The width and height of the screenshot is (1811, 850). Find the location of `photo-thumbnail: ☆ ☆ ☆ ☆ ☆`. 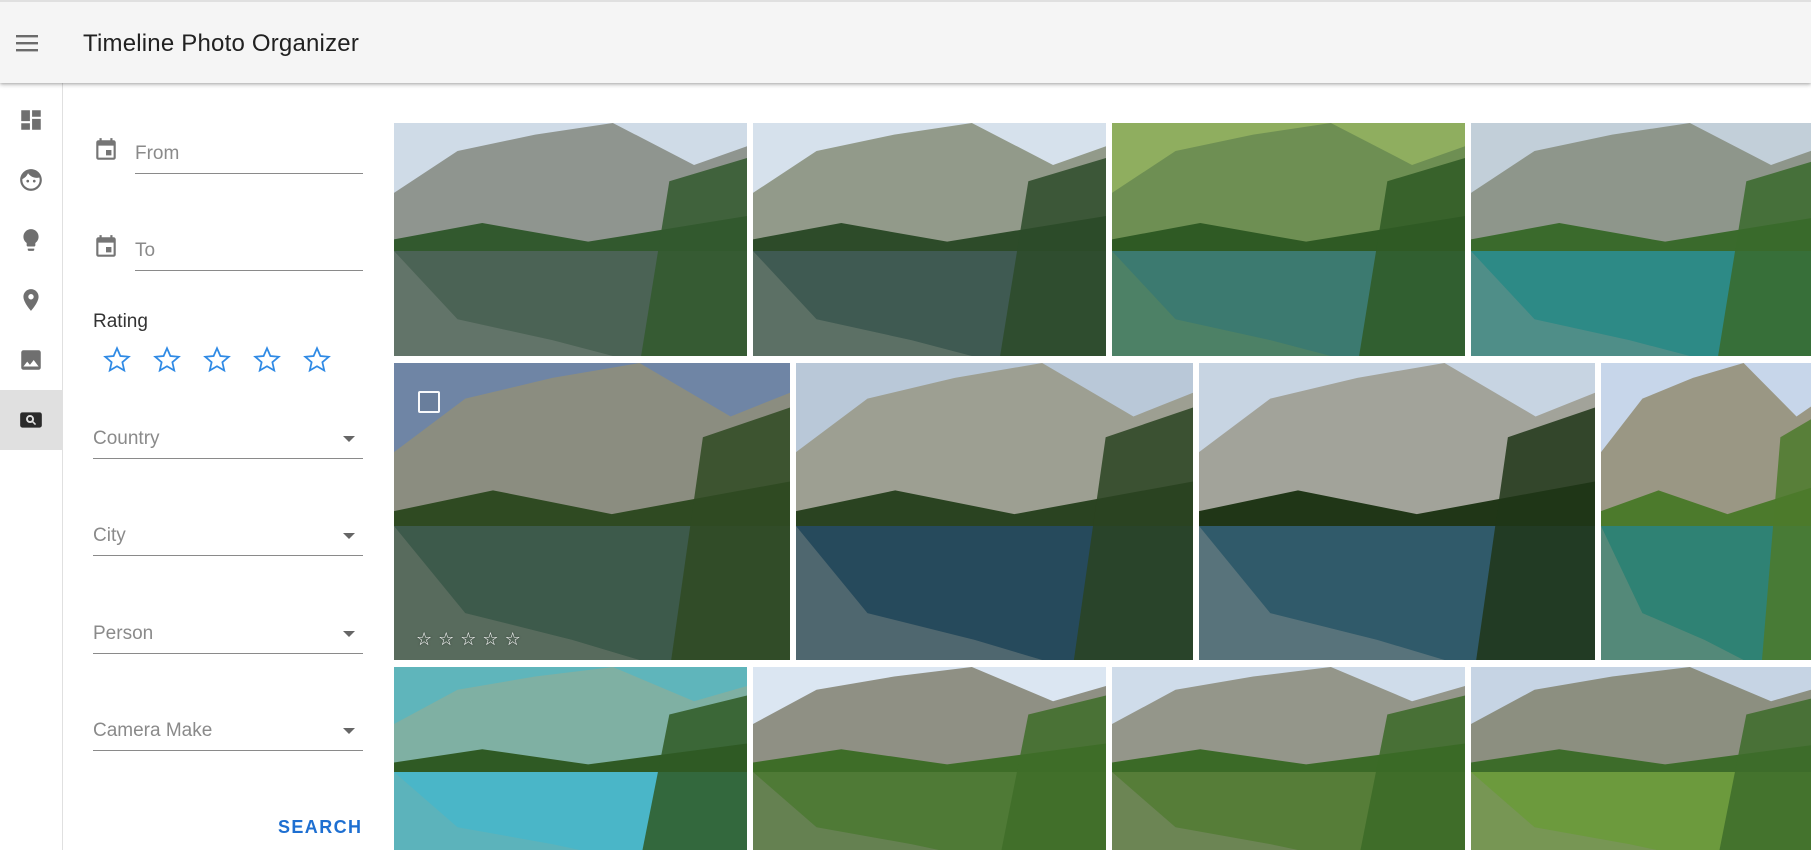

photo-thumbnail: ☆ ☆ ☆ ☆ ☆ is located at coordinates (592, 511).